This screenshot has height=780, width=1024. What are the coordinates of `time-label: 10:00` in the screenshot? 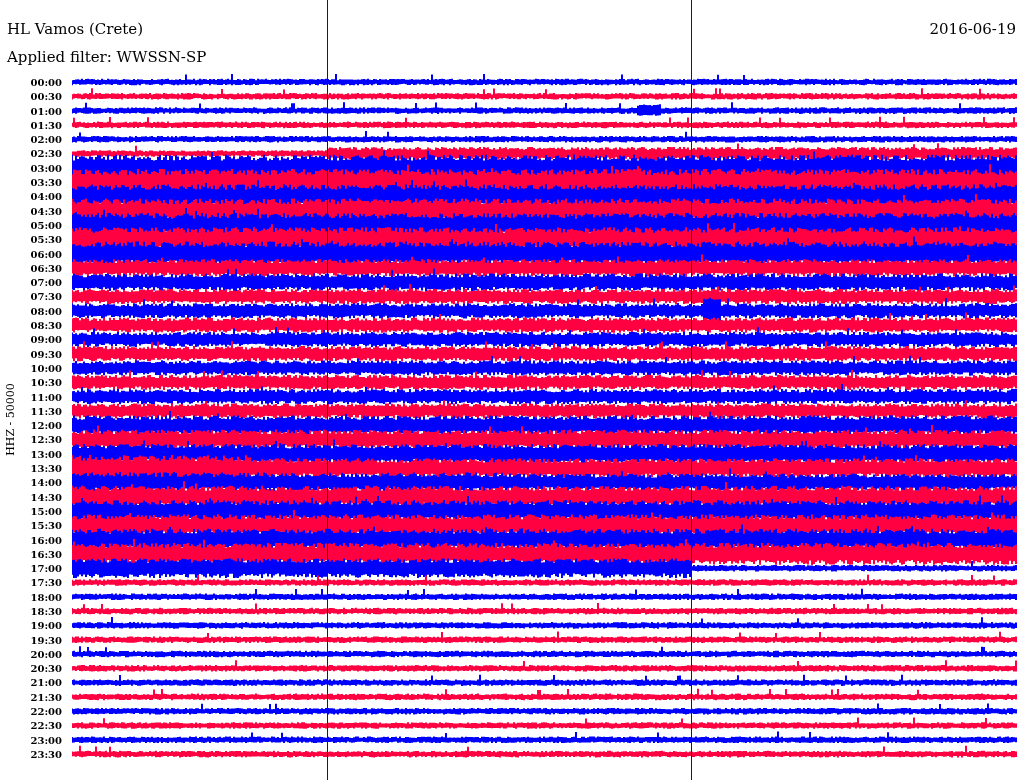 It's located at (45, 368).